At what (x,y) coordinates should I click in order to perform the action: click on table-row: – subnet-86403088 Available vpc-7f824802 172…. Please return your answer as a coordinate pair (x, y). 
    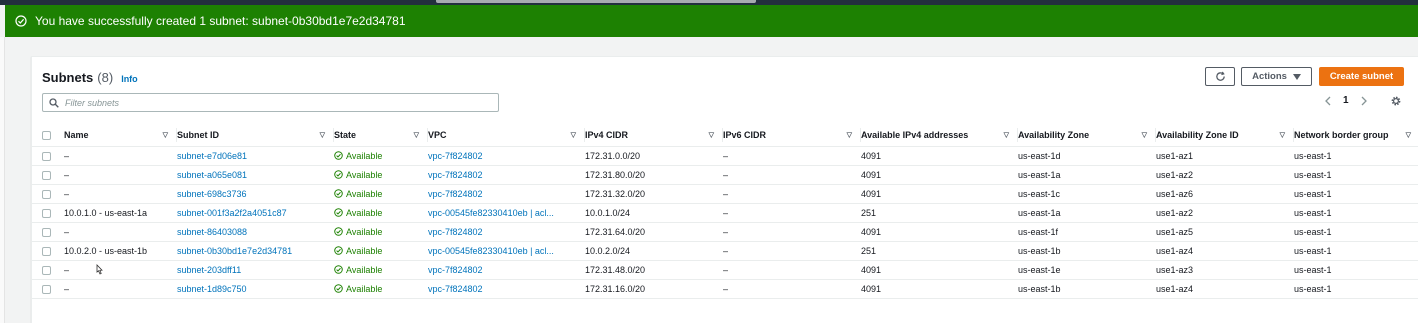
    Looking at the image, I should click on (725, 232).